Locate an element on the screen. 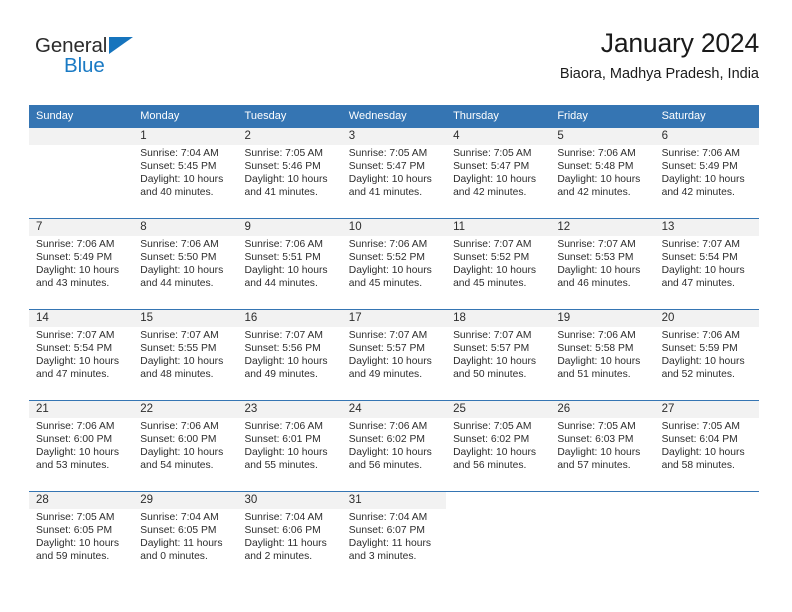 The image size is (792, 612). day-number: 27 is located at coordinates (706, 409).